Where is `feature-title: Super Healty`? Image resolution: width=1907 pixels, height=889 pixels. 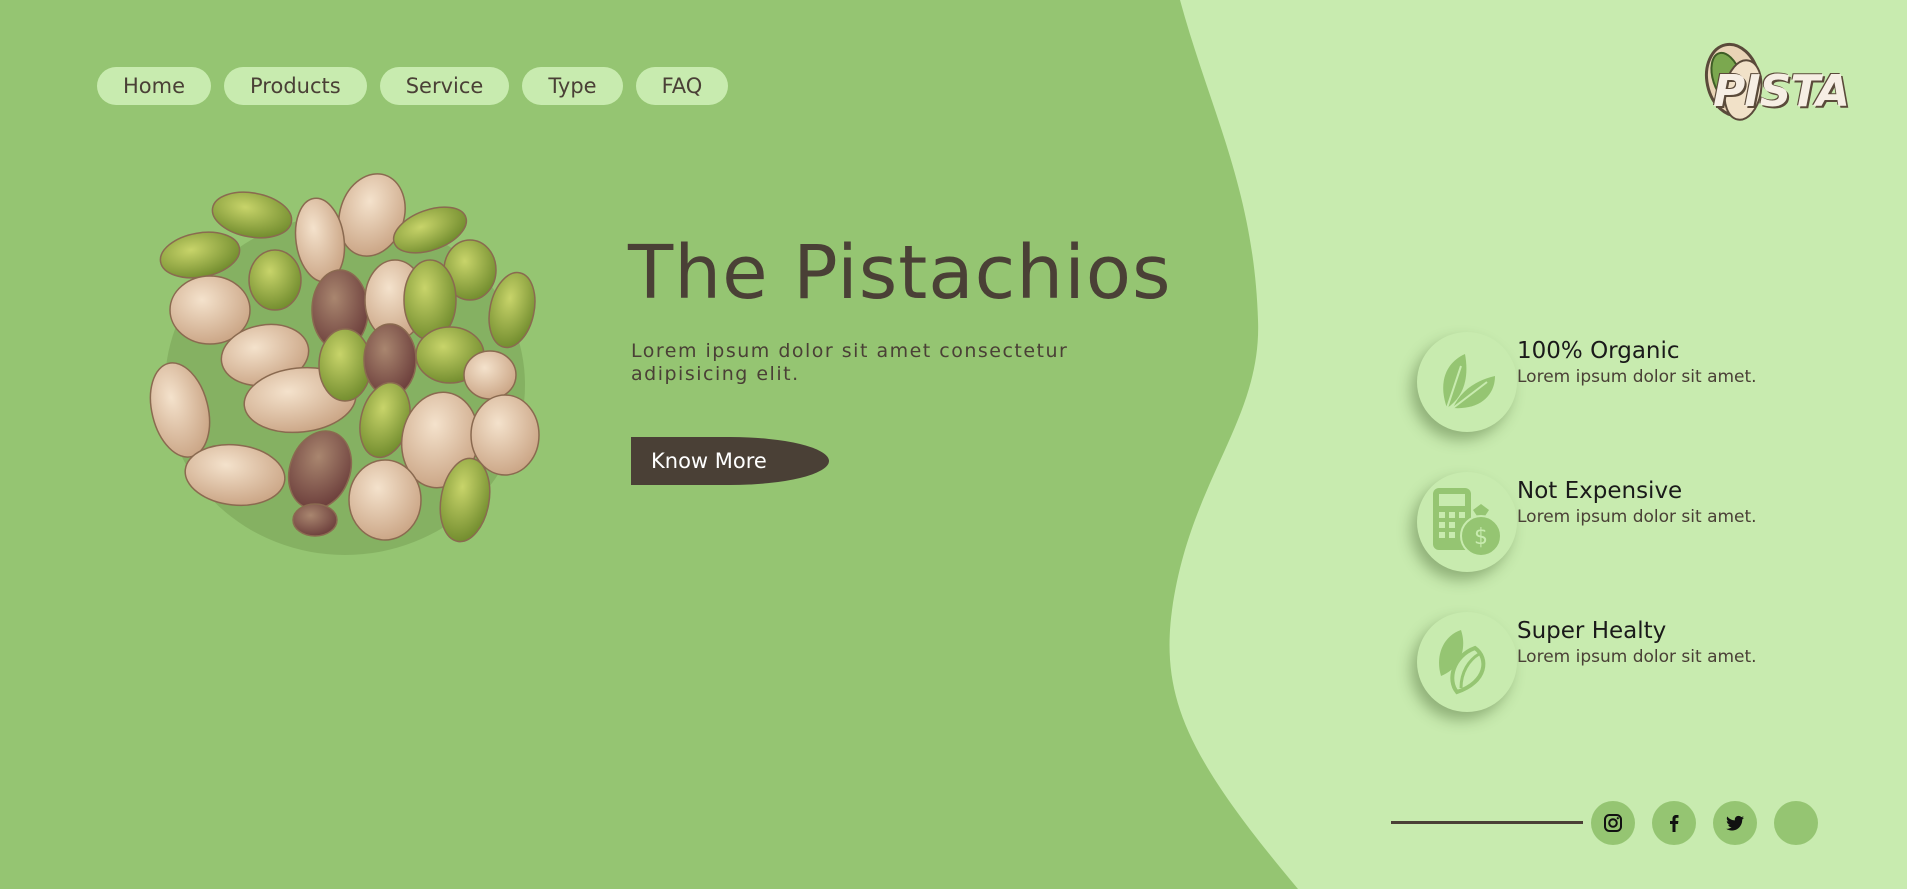 feature-title: Super Healty is located at coordinates (1592, 631).